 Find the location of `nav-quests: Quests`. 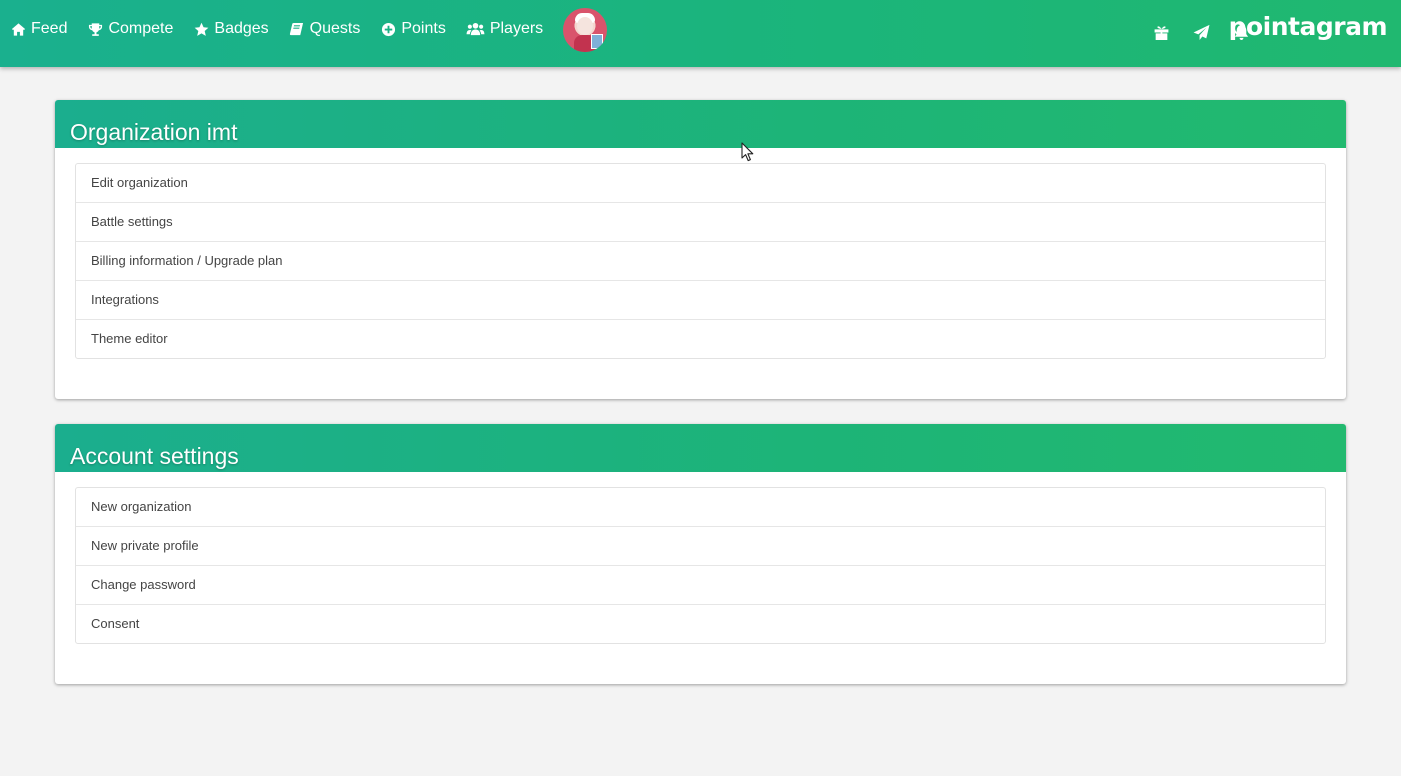

nav-quests: Quests is located at coordinates (325, 29).